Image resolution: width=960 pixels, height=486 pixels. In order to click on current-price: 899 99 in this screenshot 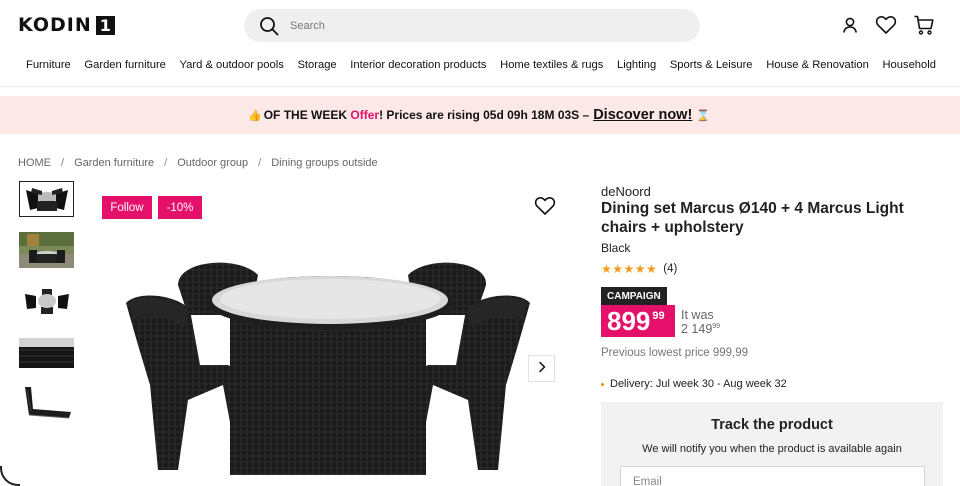, I will do `click(638, 321)`.